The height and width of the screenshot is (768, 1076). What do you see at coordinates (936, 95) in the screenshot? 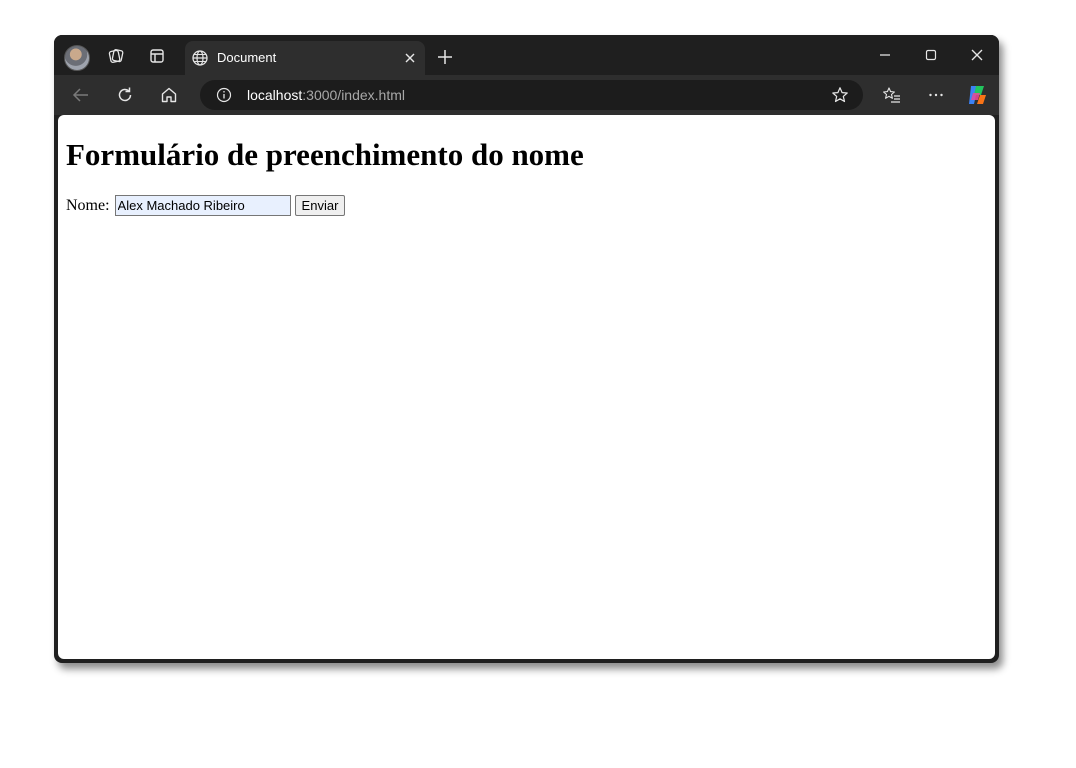
I see `more-icon` at bounding box center [936, 95].